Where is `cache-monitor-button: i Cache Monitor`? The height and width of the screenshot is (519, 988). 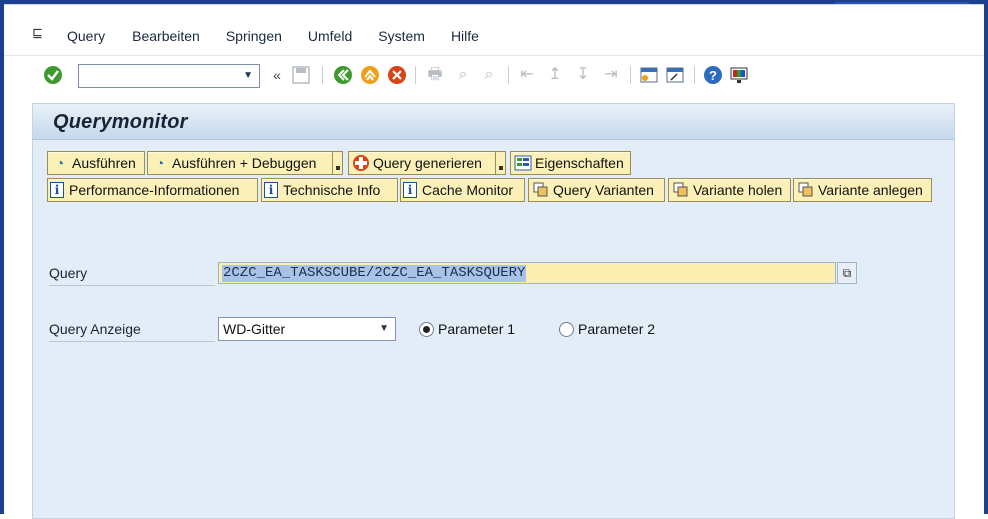 cache-monitor-button: i Cache Monitor is located at coordinates (462, 190).